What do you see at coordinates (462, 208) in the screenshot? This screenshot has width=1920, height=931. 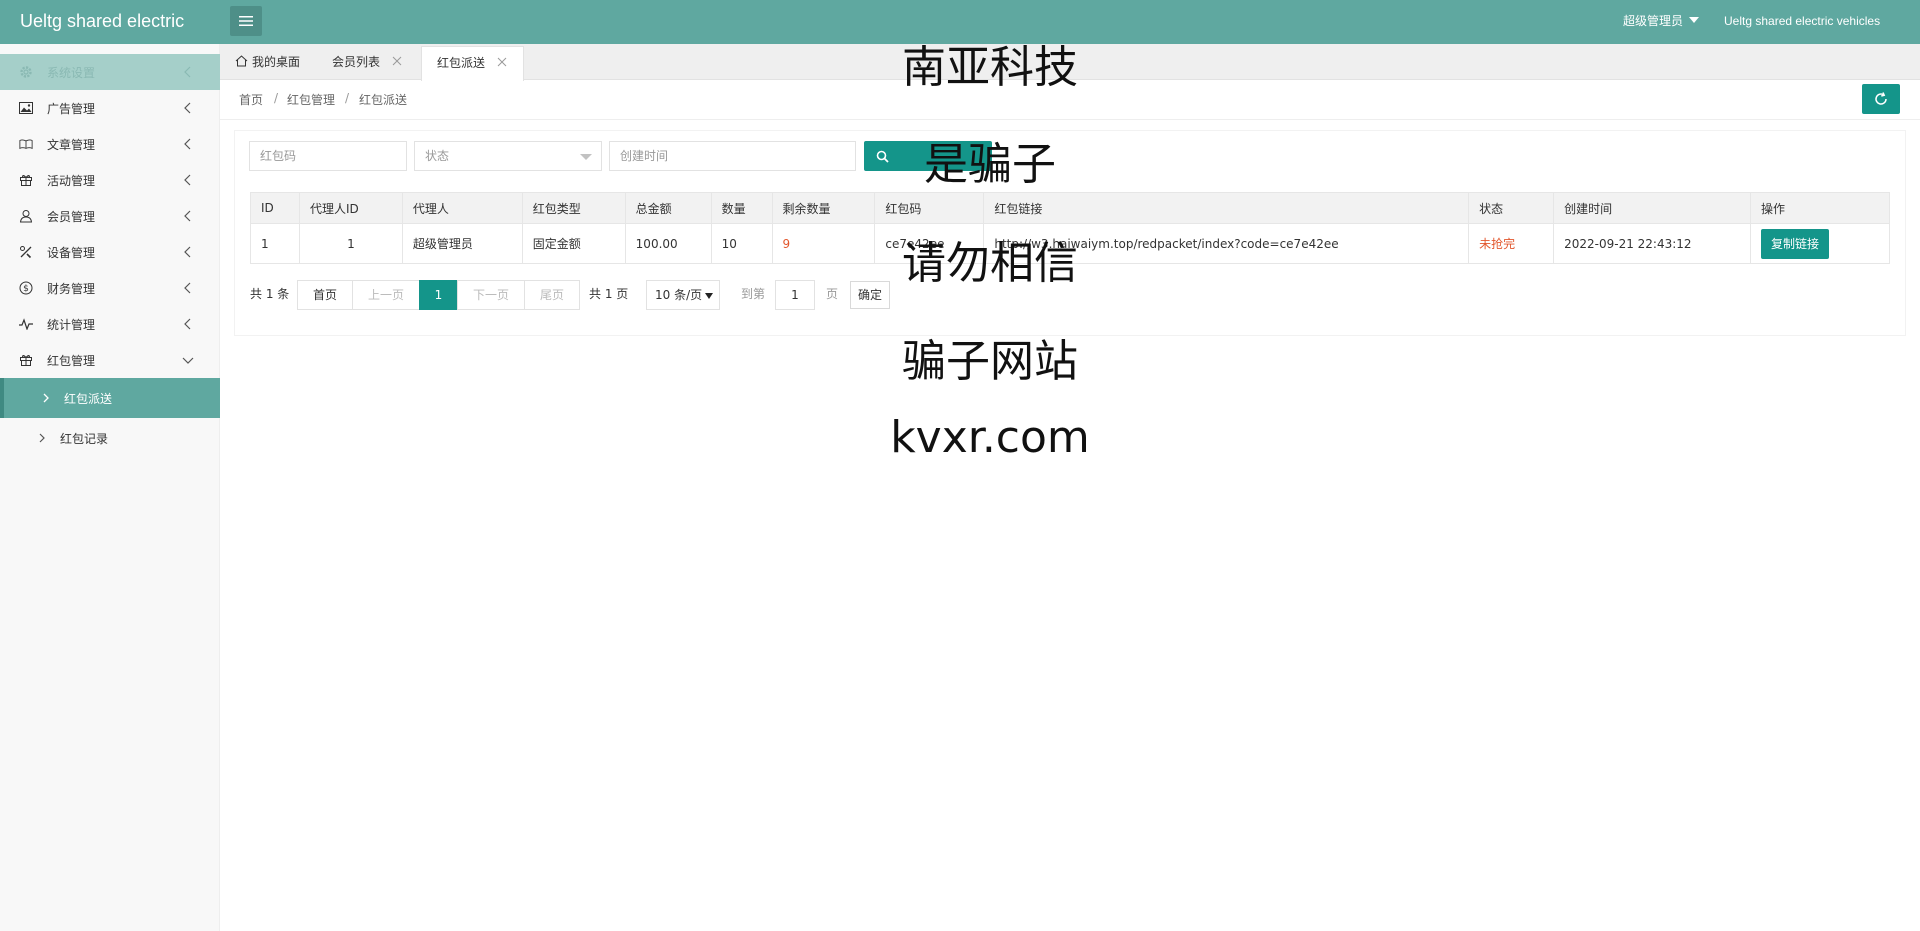 I see `column-header: 代理人` at bounding box center [462, 208].